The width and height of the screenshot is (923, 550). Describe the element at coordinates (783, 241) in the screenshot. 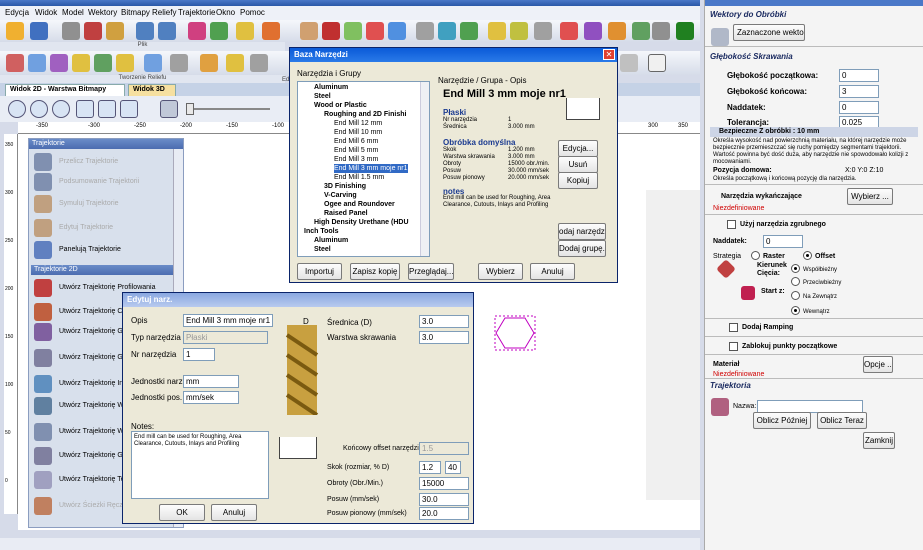

I see `allowance2-input: 0` at that location.